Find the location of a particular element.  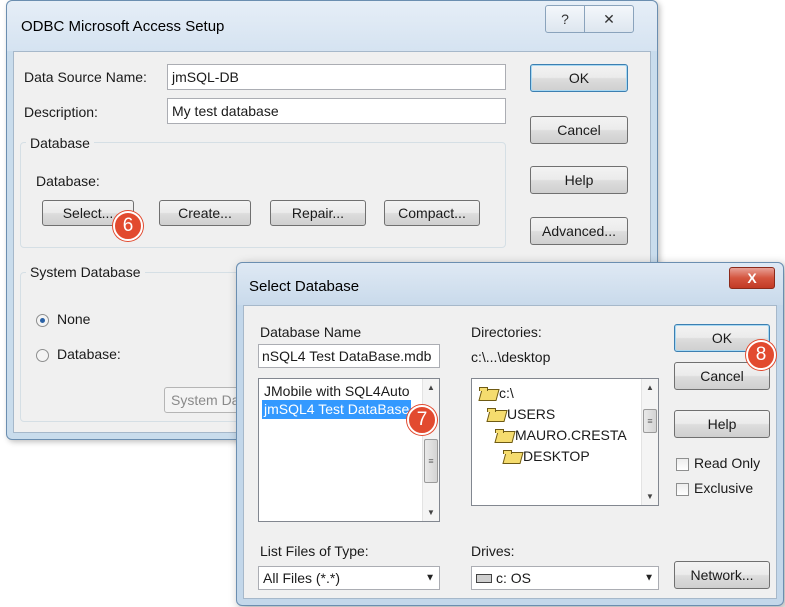

close-icon: X is located at coordinates (752, 278).